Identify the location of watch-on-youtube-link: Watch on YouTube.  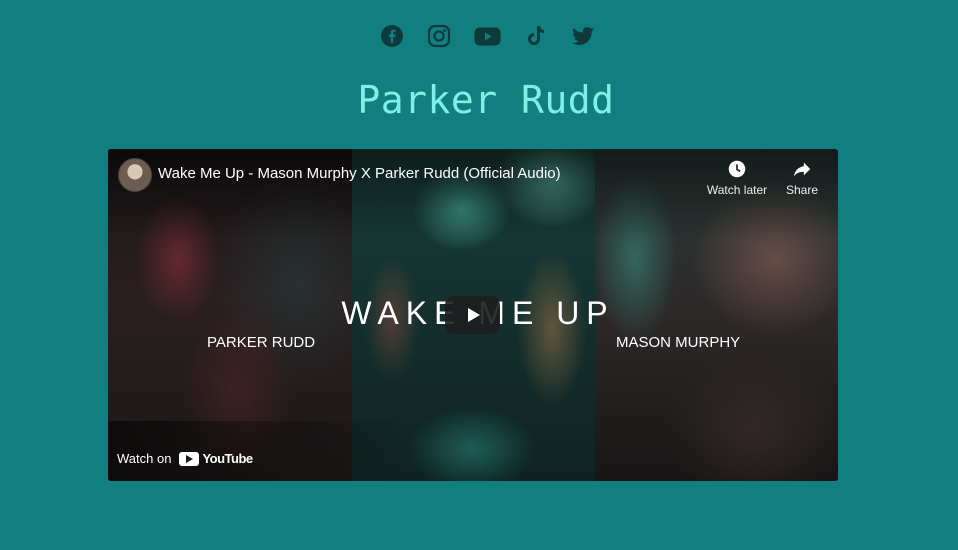
(185, 458).